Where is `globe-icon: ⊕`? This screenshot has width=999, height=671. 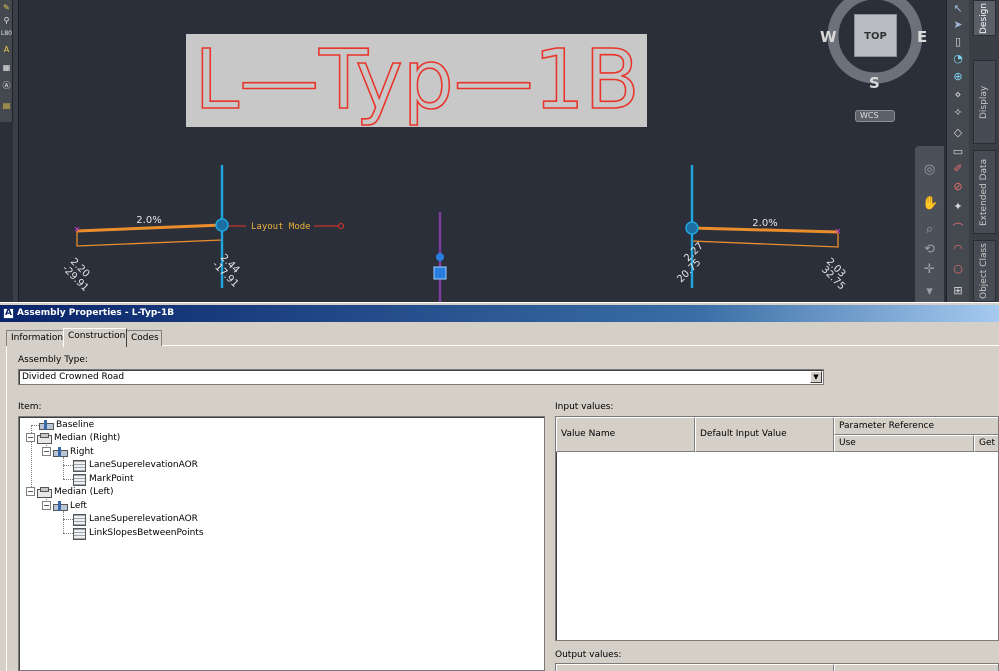
globe-icon: ⊕ is located at coordinates (958, 77).